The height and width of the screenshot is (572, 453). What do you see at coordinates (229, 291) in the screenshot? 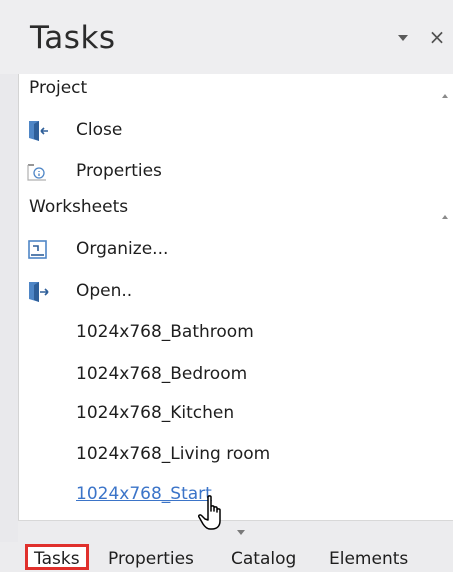
I see `task-open: Open..` at bounding box center [229, 291].